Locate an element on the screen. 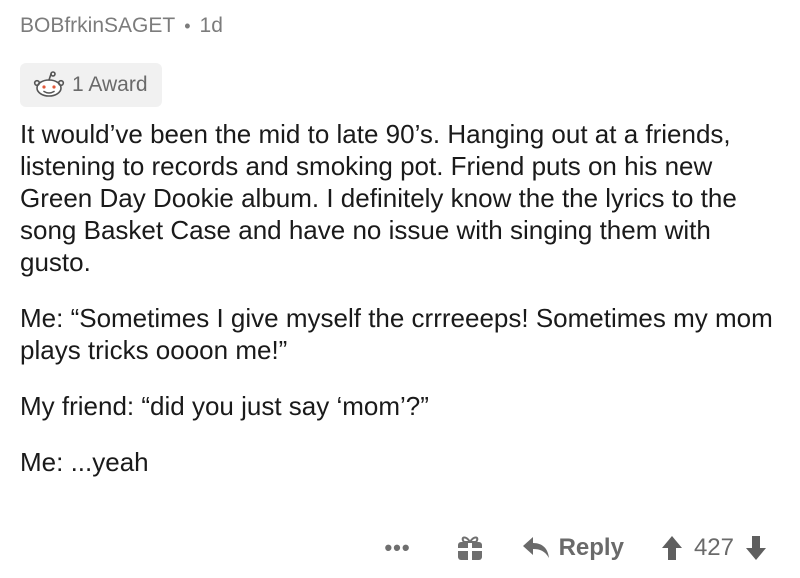 This screenshot has height=578, width=800. award-badge: 1 Award is located at coordinates (91, 85).